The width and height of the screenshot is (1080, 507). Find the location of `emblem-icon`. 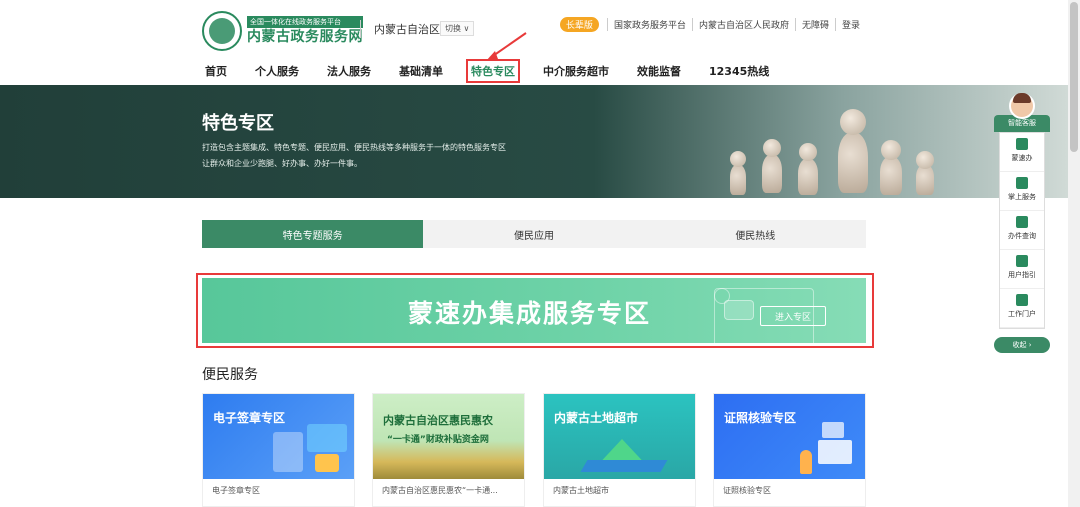

emblem-icon is located at coordinates (222, 31).